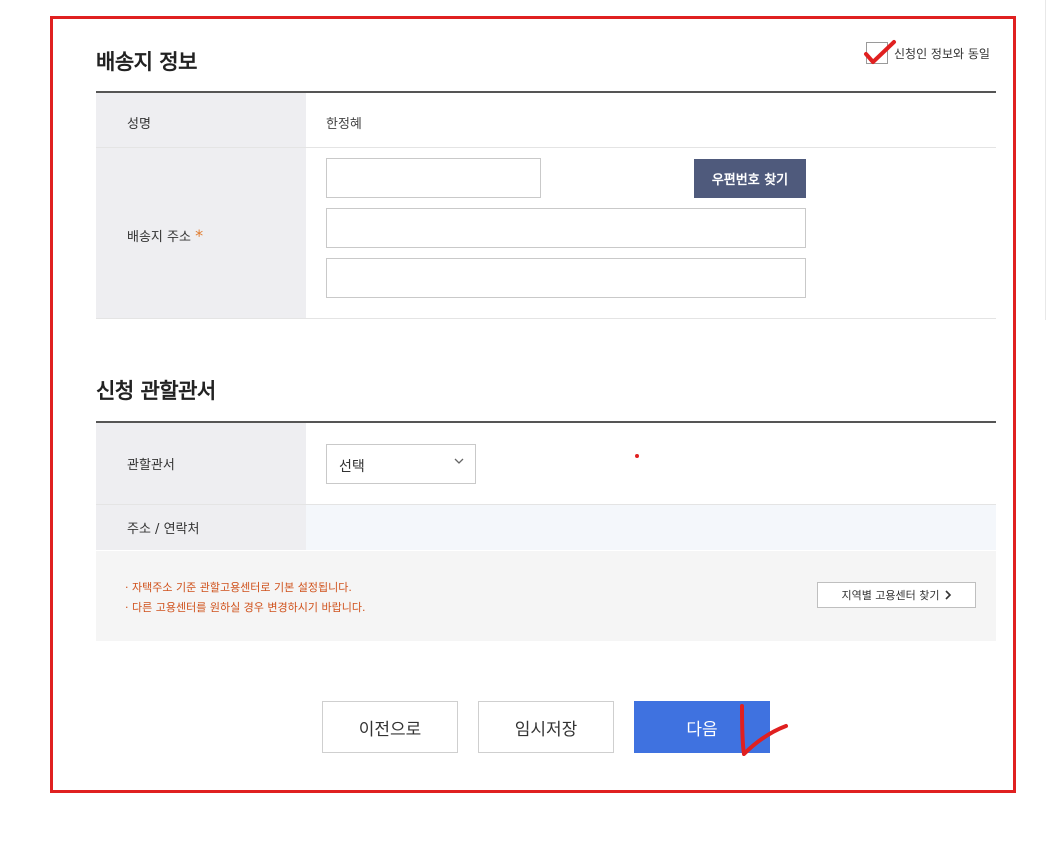 Image resolution: width=1047 pixels, height=842 pixels. What do you see at coordinates (947, 595) in the screenshot?
I see `chevron-right-icon` at bounding box center [947, 595].